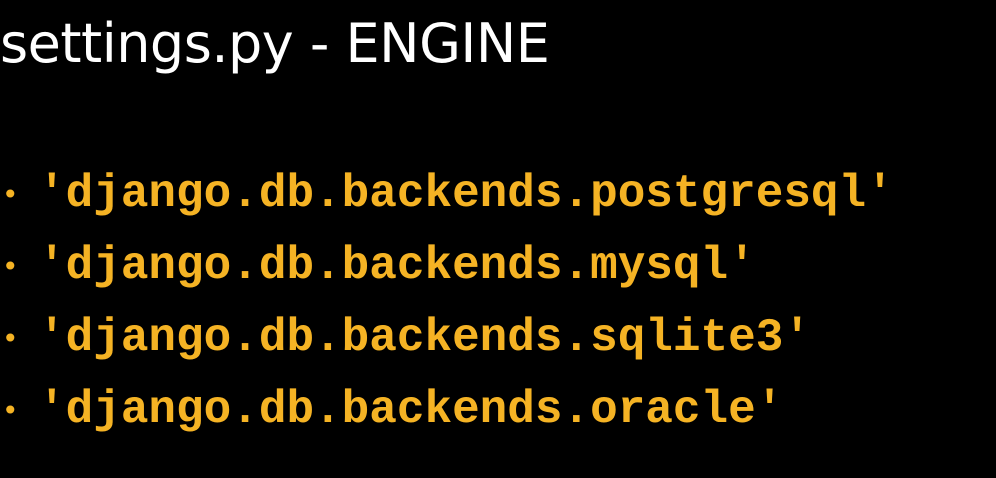 Image resolution: width=996 pixels, height=478 pixels. I want to click on bullet-text: 'django.db.backends.mysql', so click(397, 266).